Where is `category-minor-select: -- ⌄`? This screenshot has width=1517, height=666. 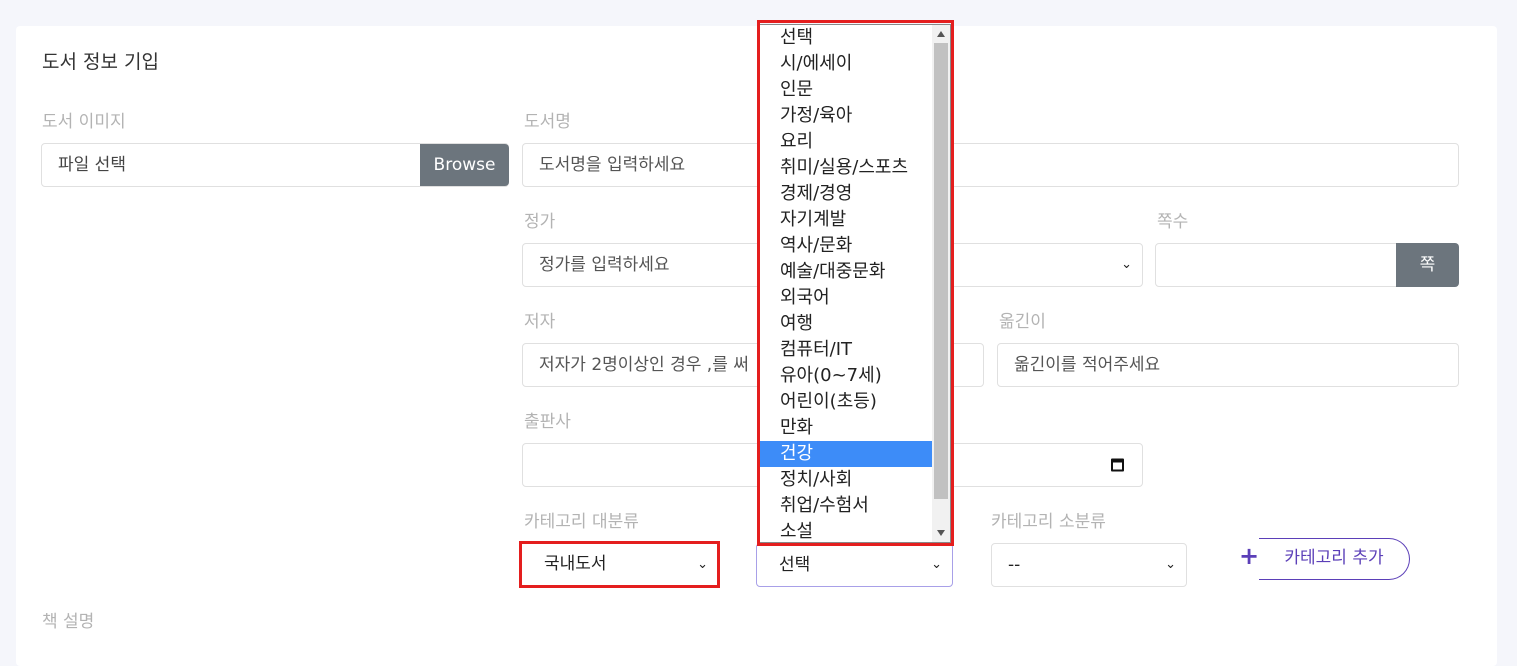 category-minor-select: -- ⌄ is located at coordinates (1089, 565).